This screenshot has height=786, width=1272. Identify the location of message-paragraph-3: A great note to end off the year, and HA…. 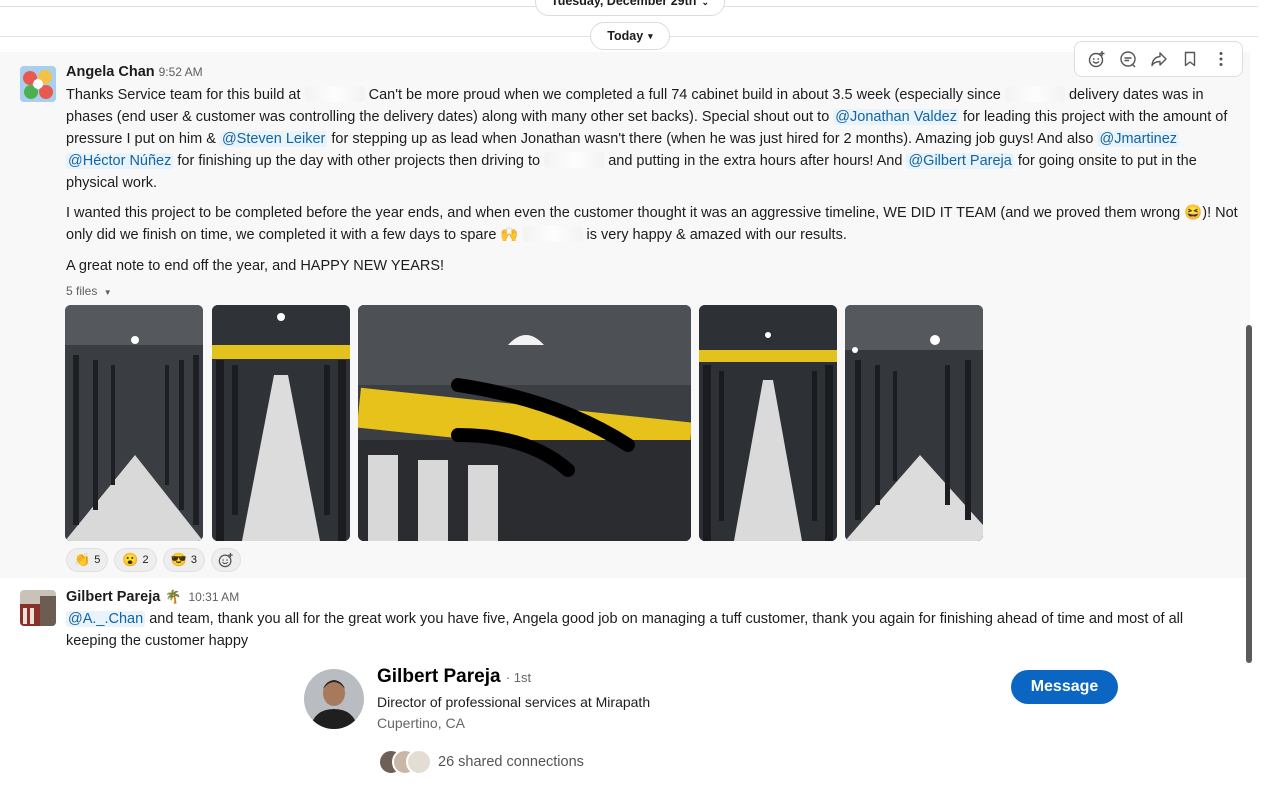
(255, 266).